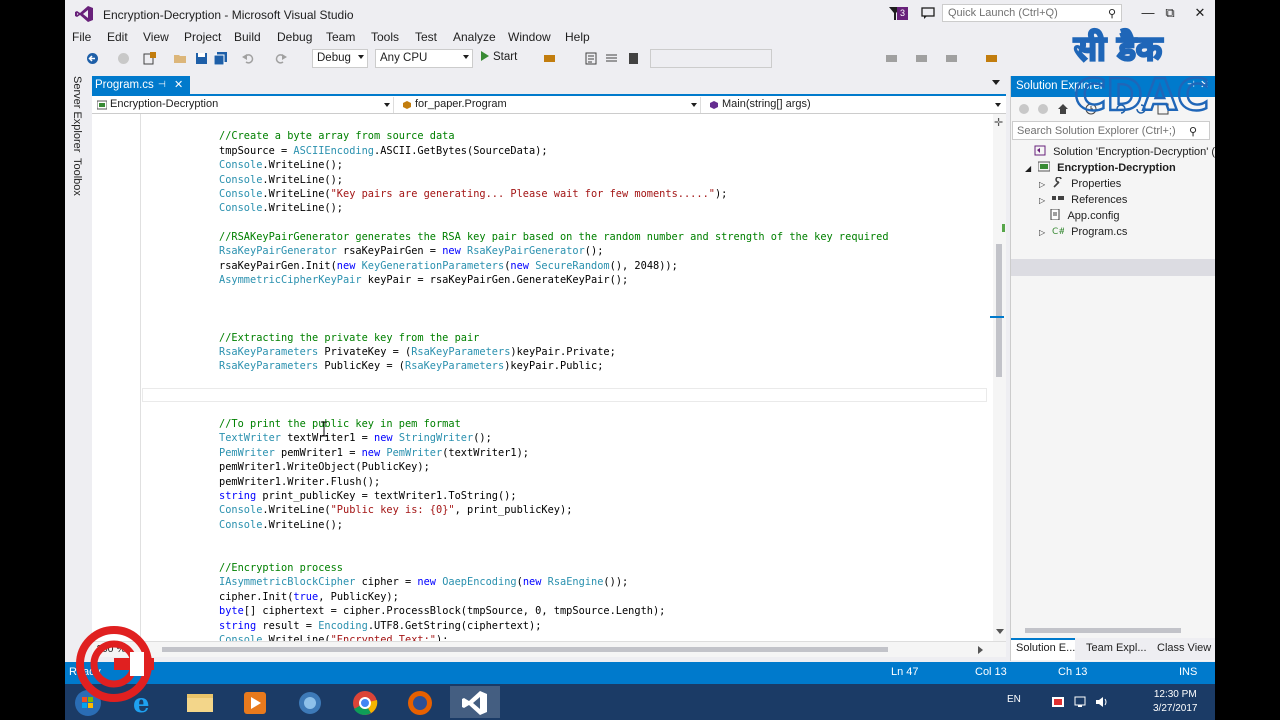  What do you see at coordinates (424, 58) in the screenshot?
I see `platform-dropdown: Any CPU` at bounding box center [424, 58].